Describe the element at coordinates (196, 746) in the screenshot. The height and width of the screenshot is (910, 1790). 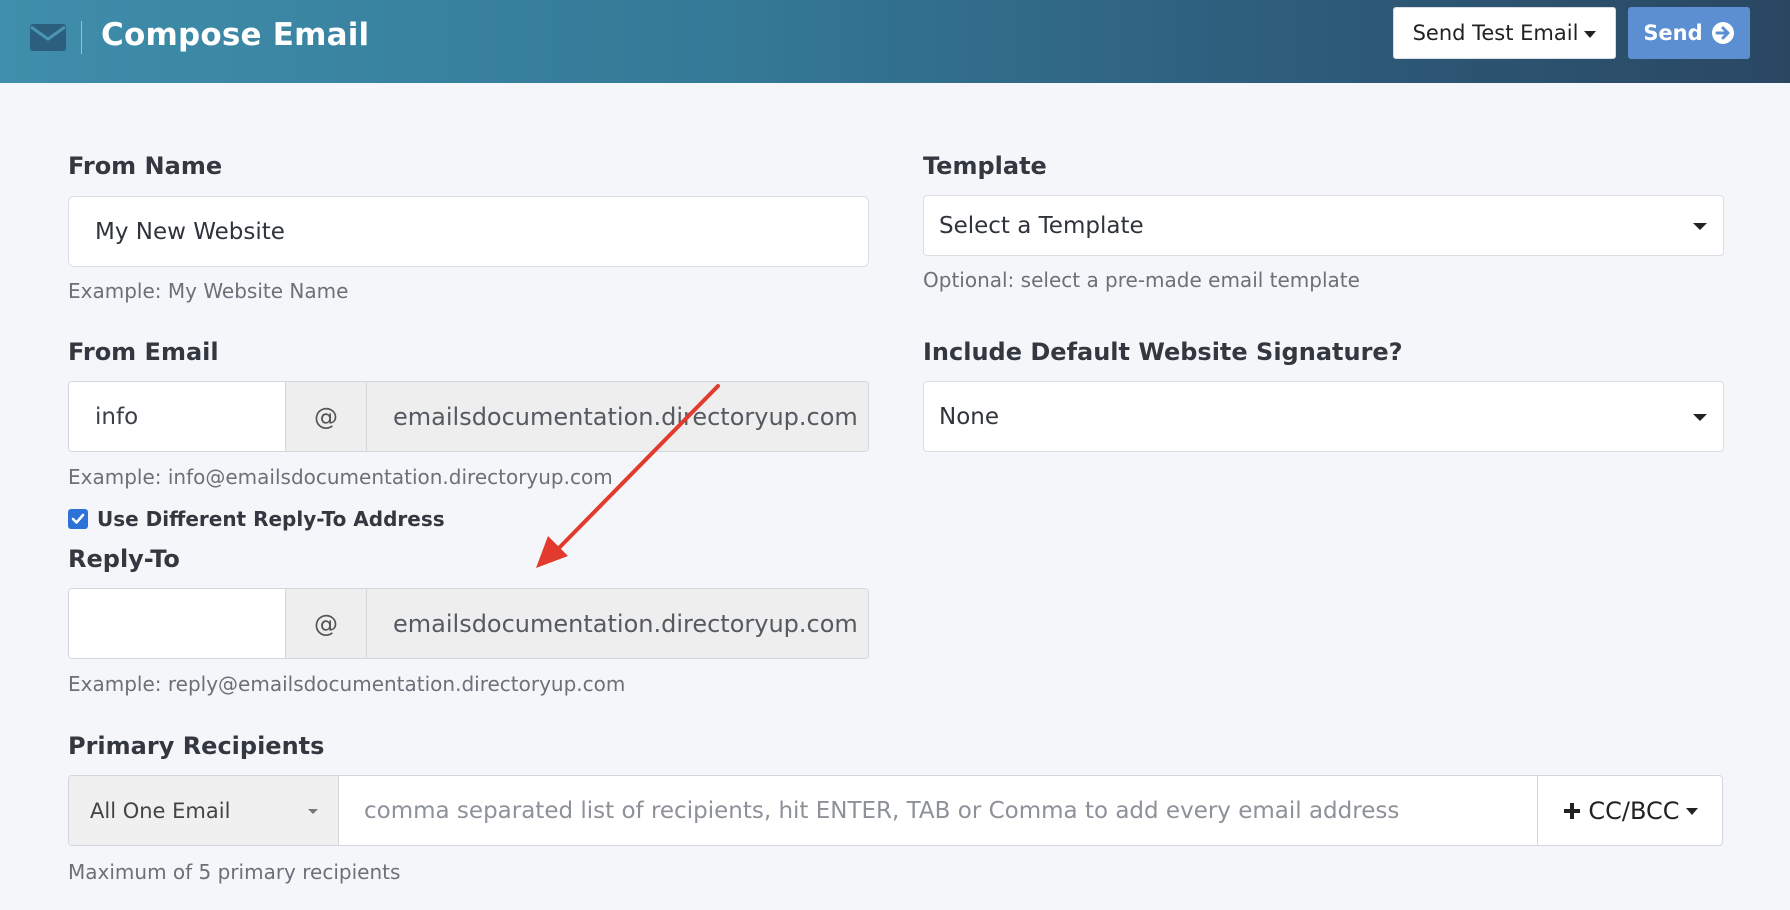
I see `primary-recipients-label: Primary Recipients` at that location.